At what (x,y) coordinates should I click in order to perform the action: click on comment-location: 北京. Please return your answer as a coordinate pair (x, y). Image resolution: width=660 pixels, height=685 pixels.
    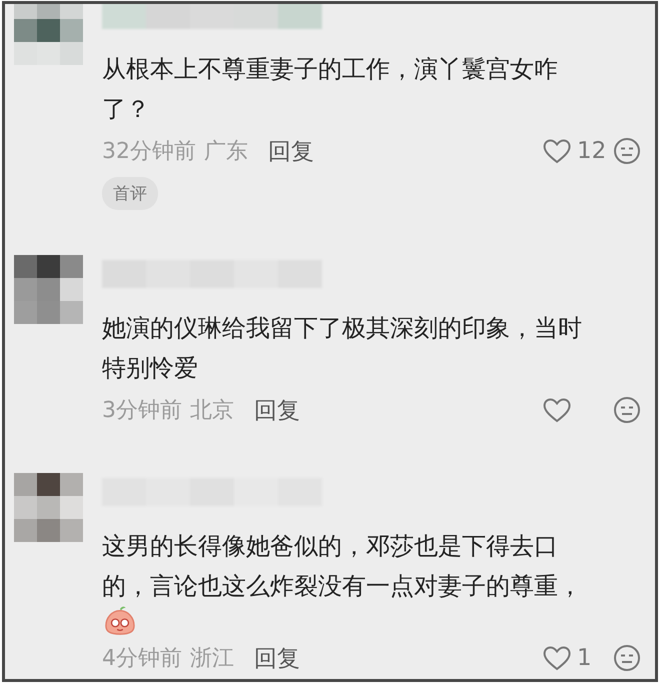
    Looking at the image, I should click on (212, 411).